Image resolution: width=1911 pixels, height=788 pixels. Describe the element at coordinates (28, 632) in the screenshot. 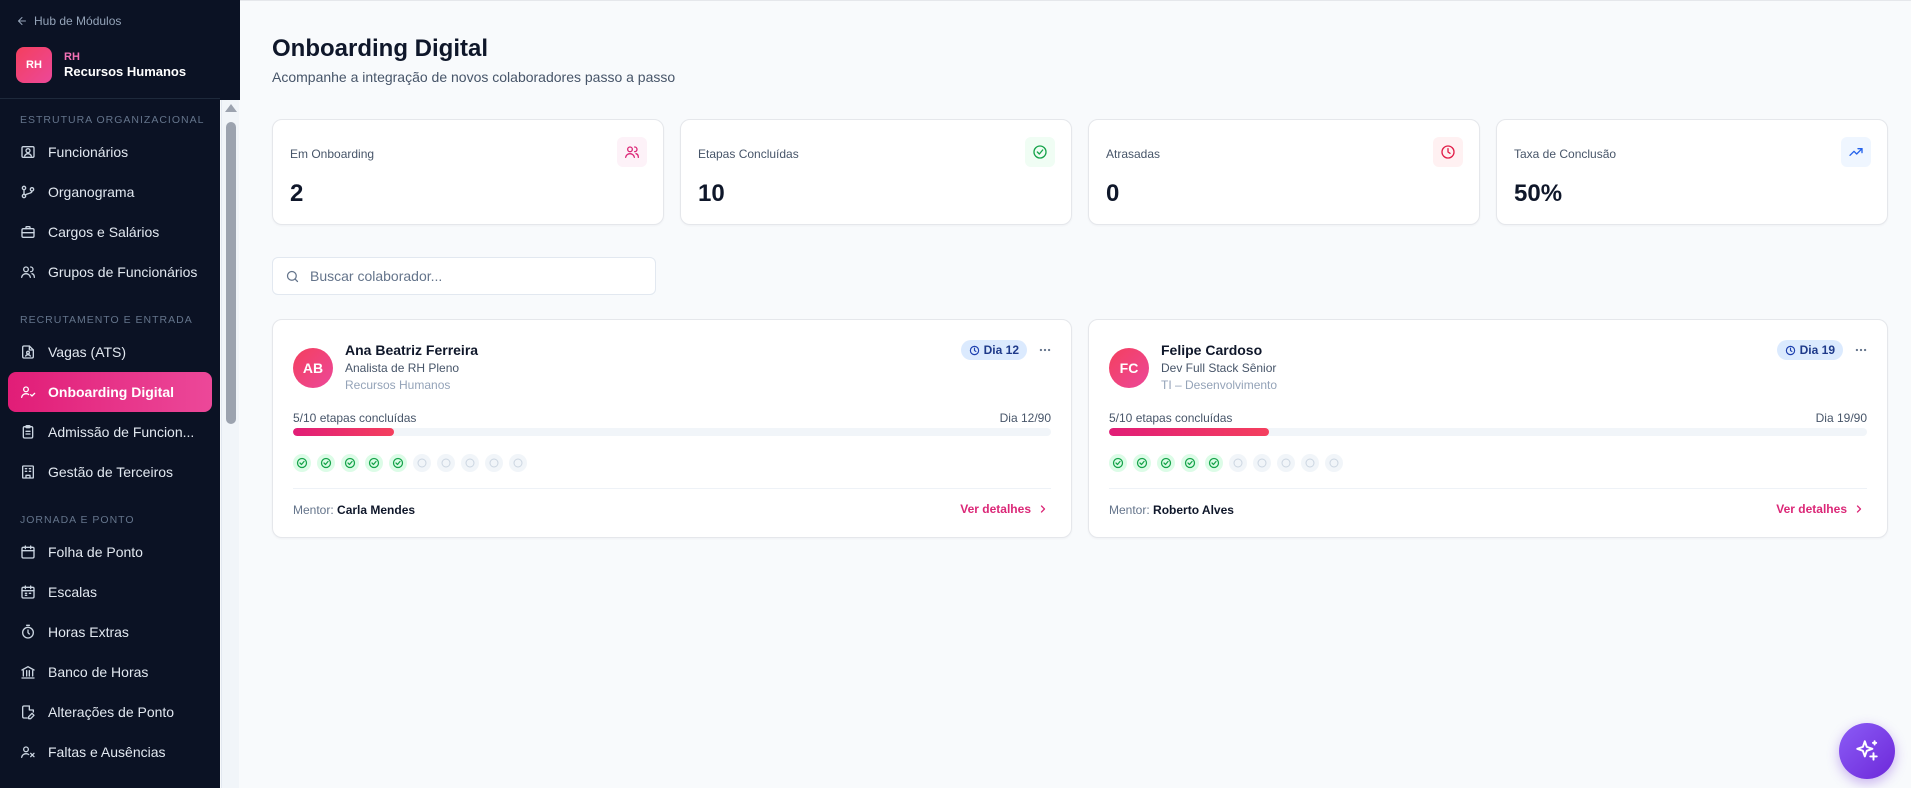

I see `timer-icon` at that location.